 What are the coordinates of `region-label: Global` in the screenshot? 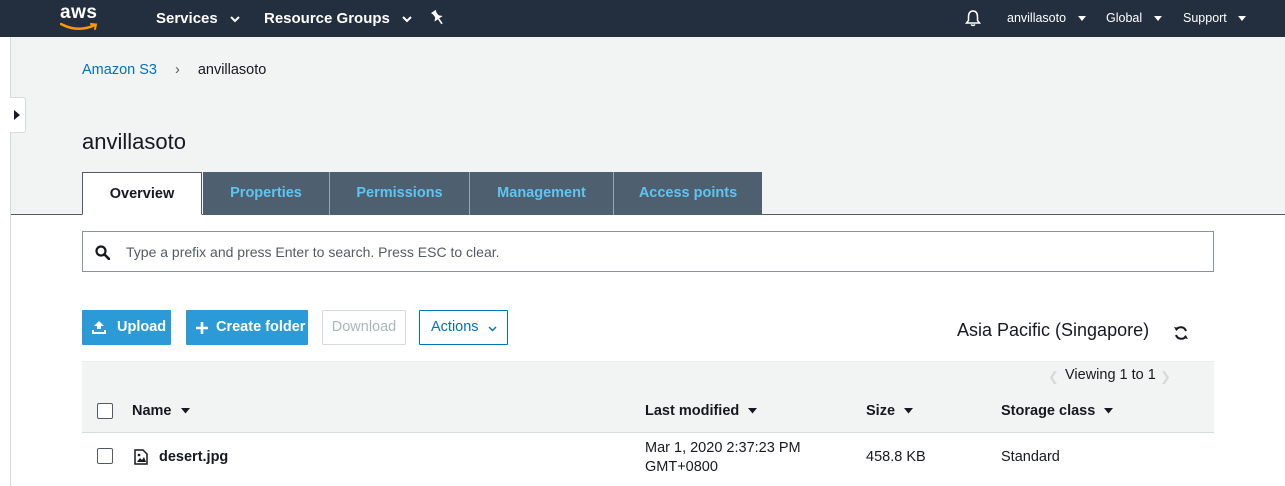 It's located at (1124, 18).